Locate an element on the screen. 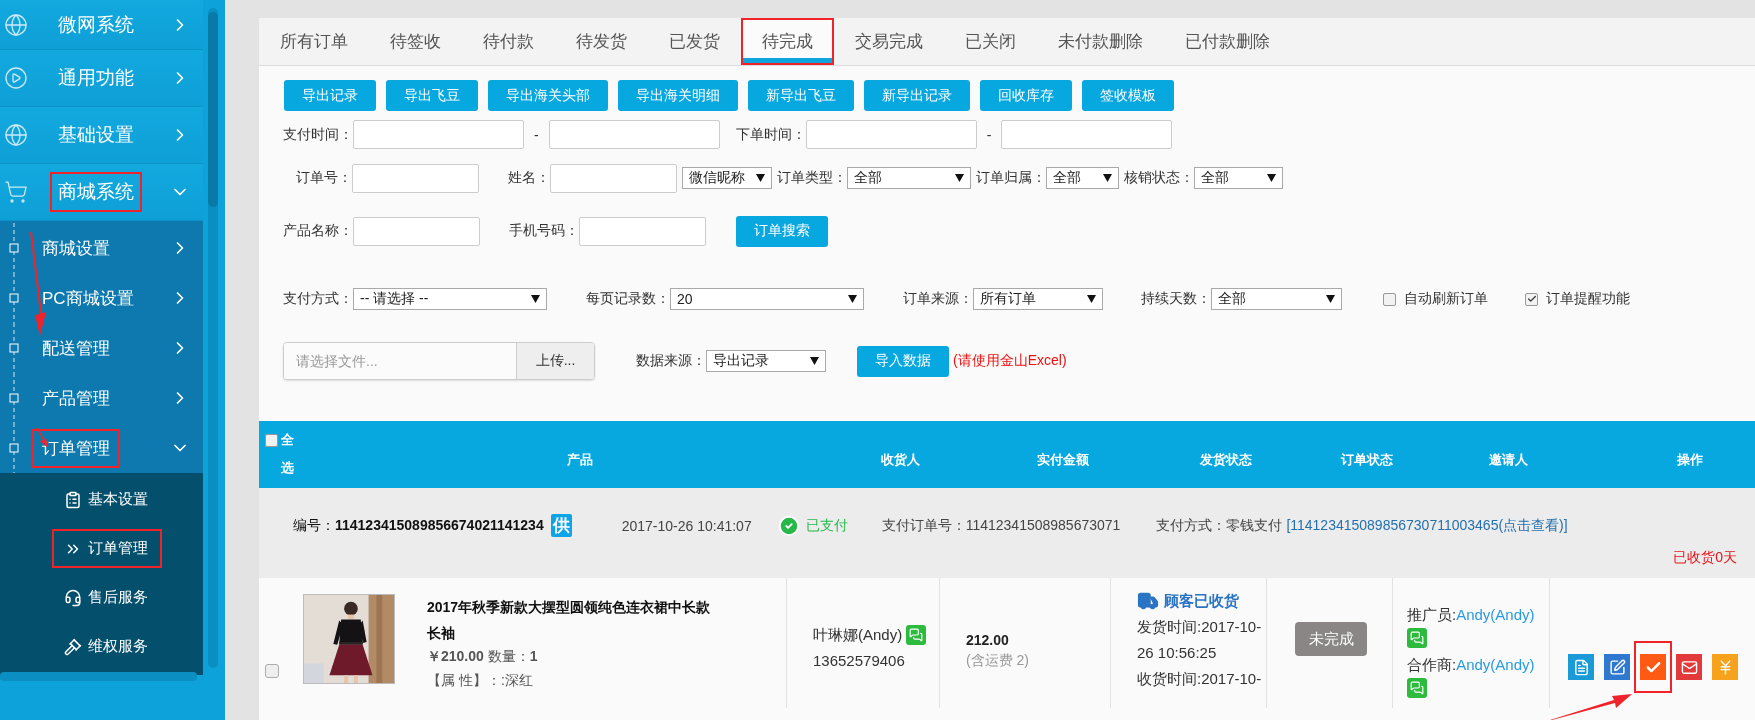 The height and width of the screenshot is (720, 1755). tab: 已发货 is located at coordinates (694, 41).